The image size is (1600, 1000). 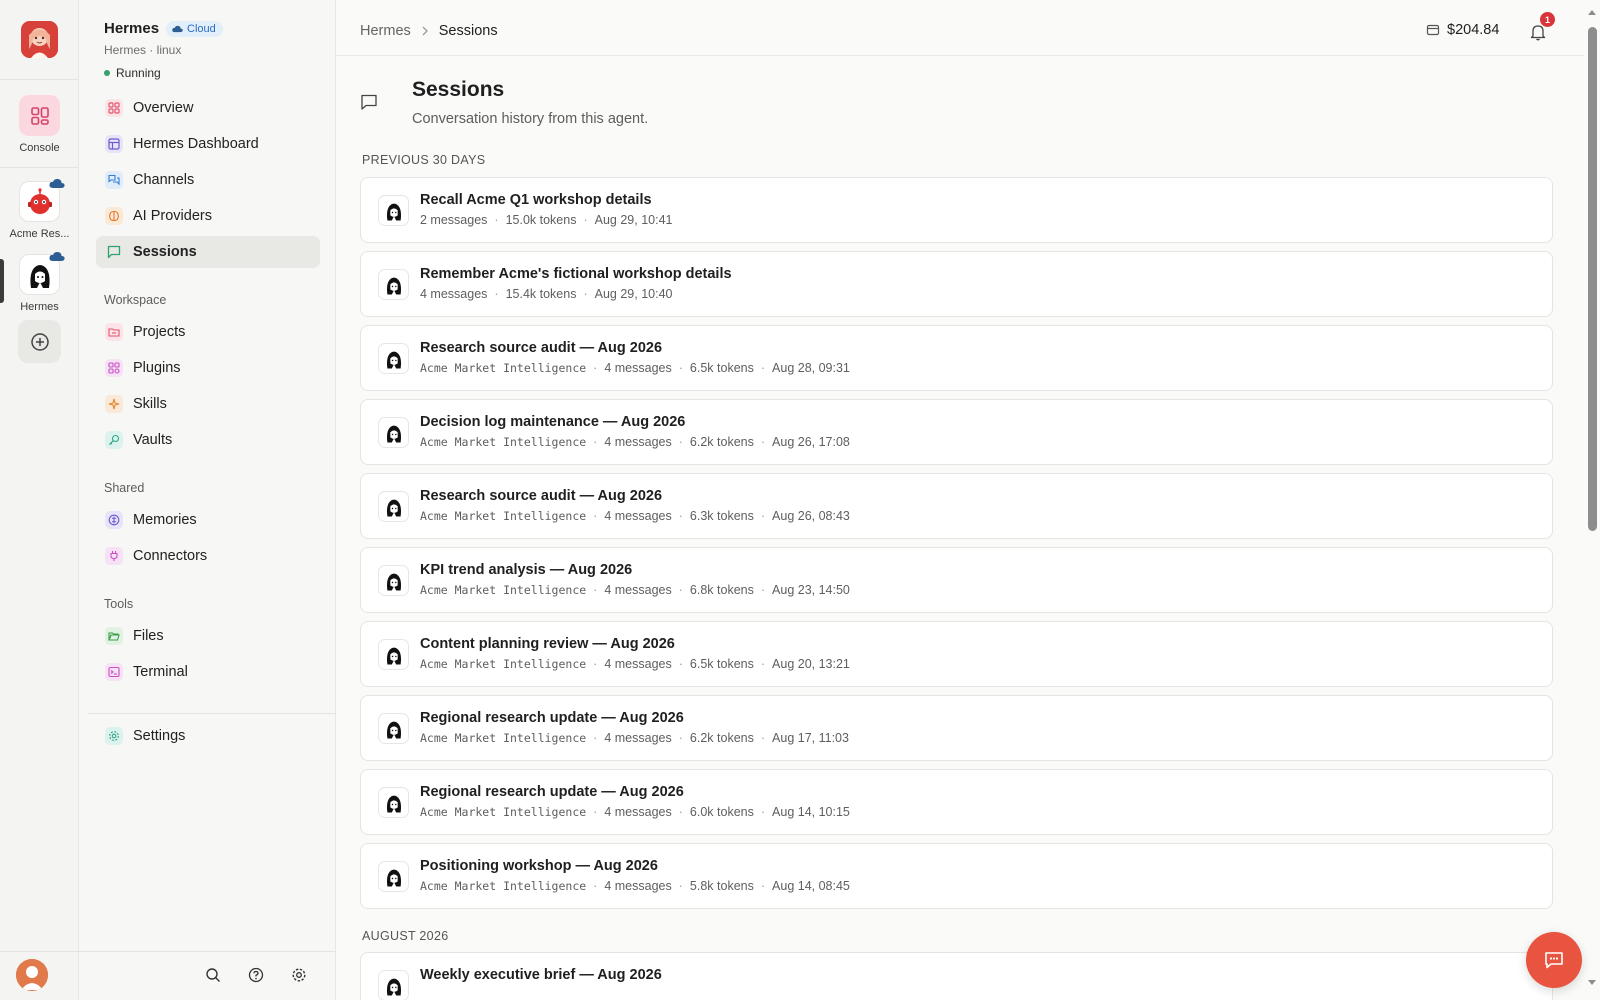 What do you see at coordinates (208, 404) in the screenshot?
I see `nav-item-skills: Skills` at bounding box center [208, 404].